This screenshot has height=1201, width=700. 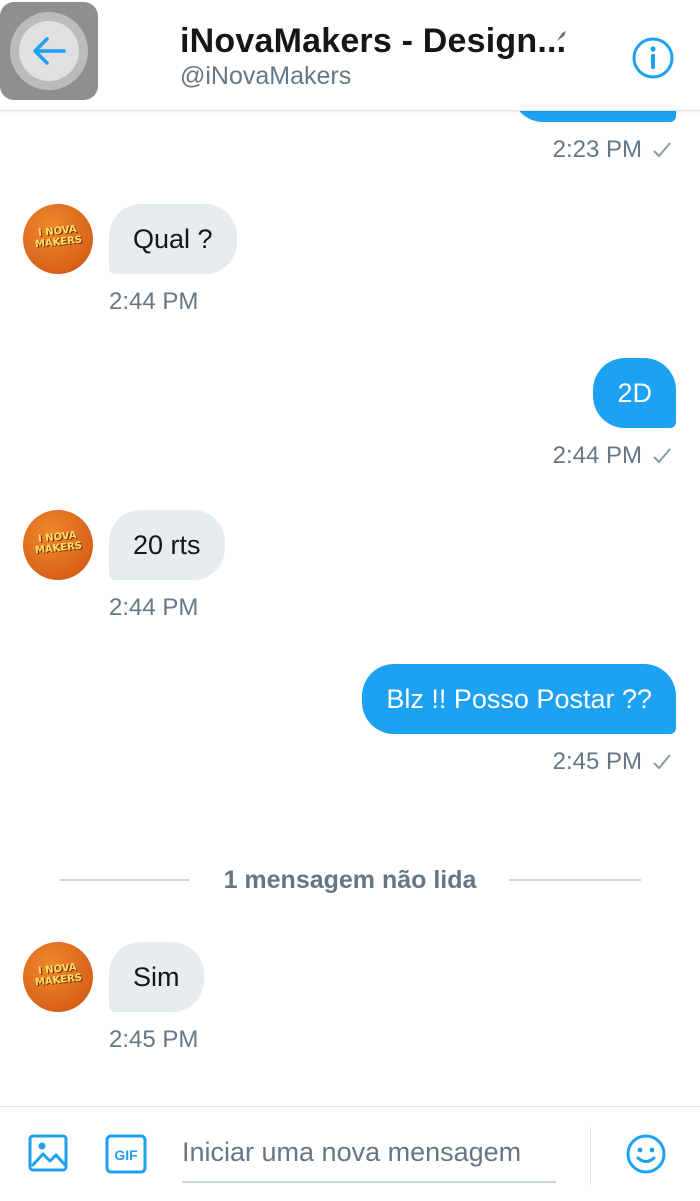 I want to click on back-arrow-icon, so click(x=49, y=51).